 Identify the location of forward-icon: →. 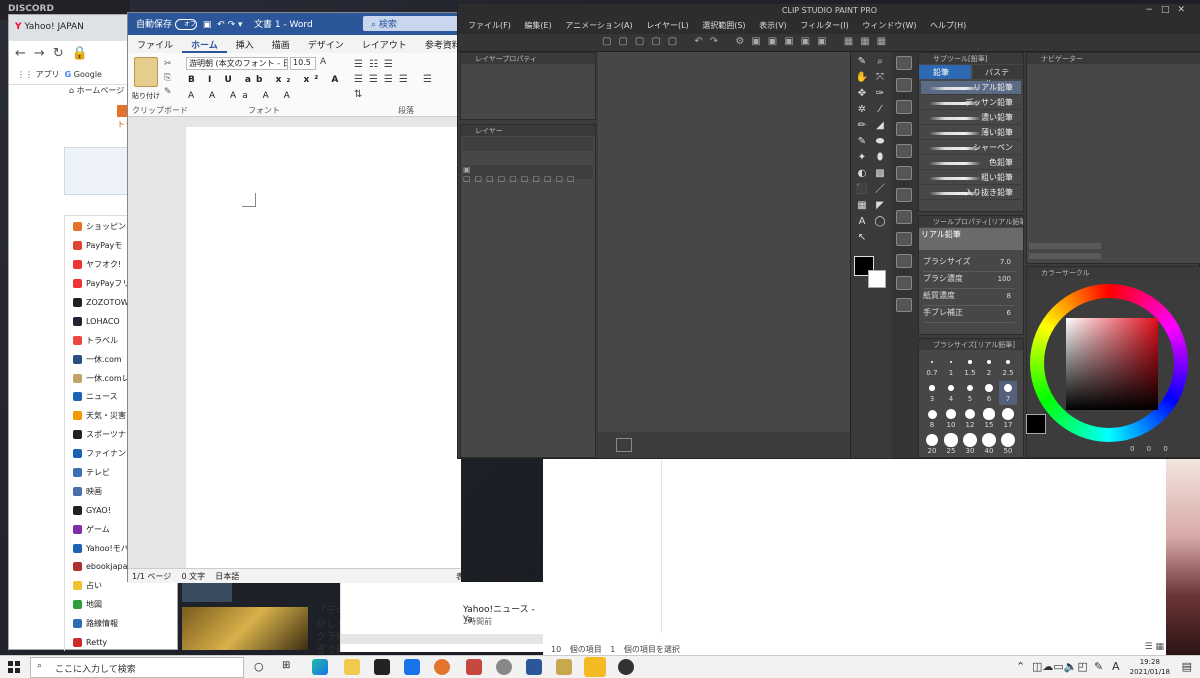
(43, 53).